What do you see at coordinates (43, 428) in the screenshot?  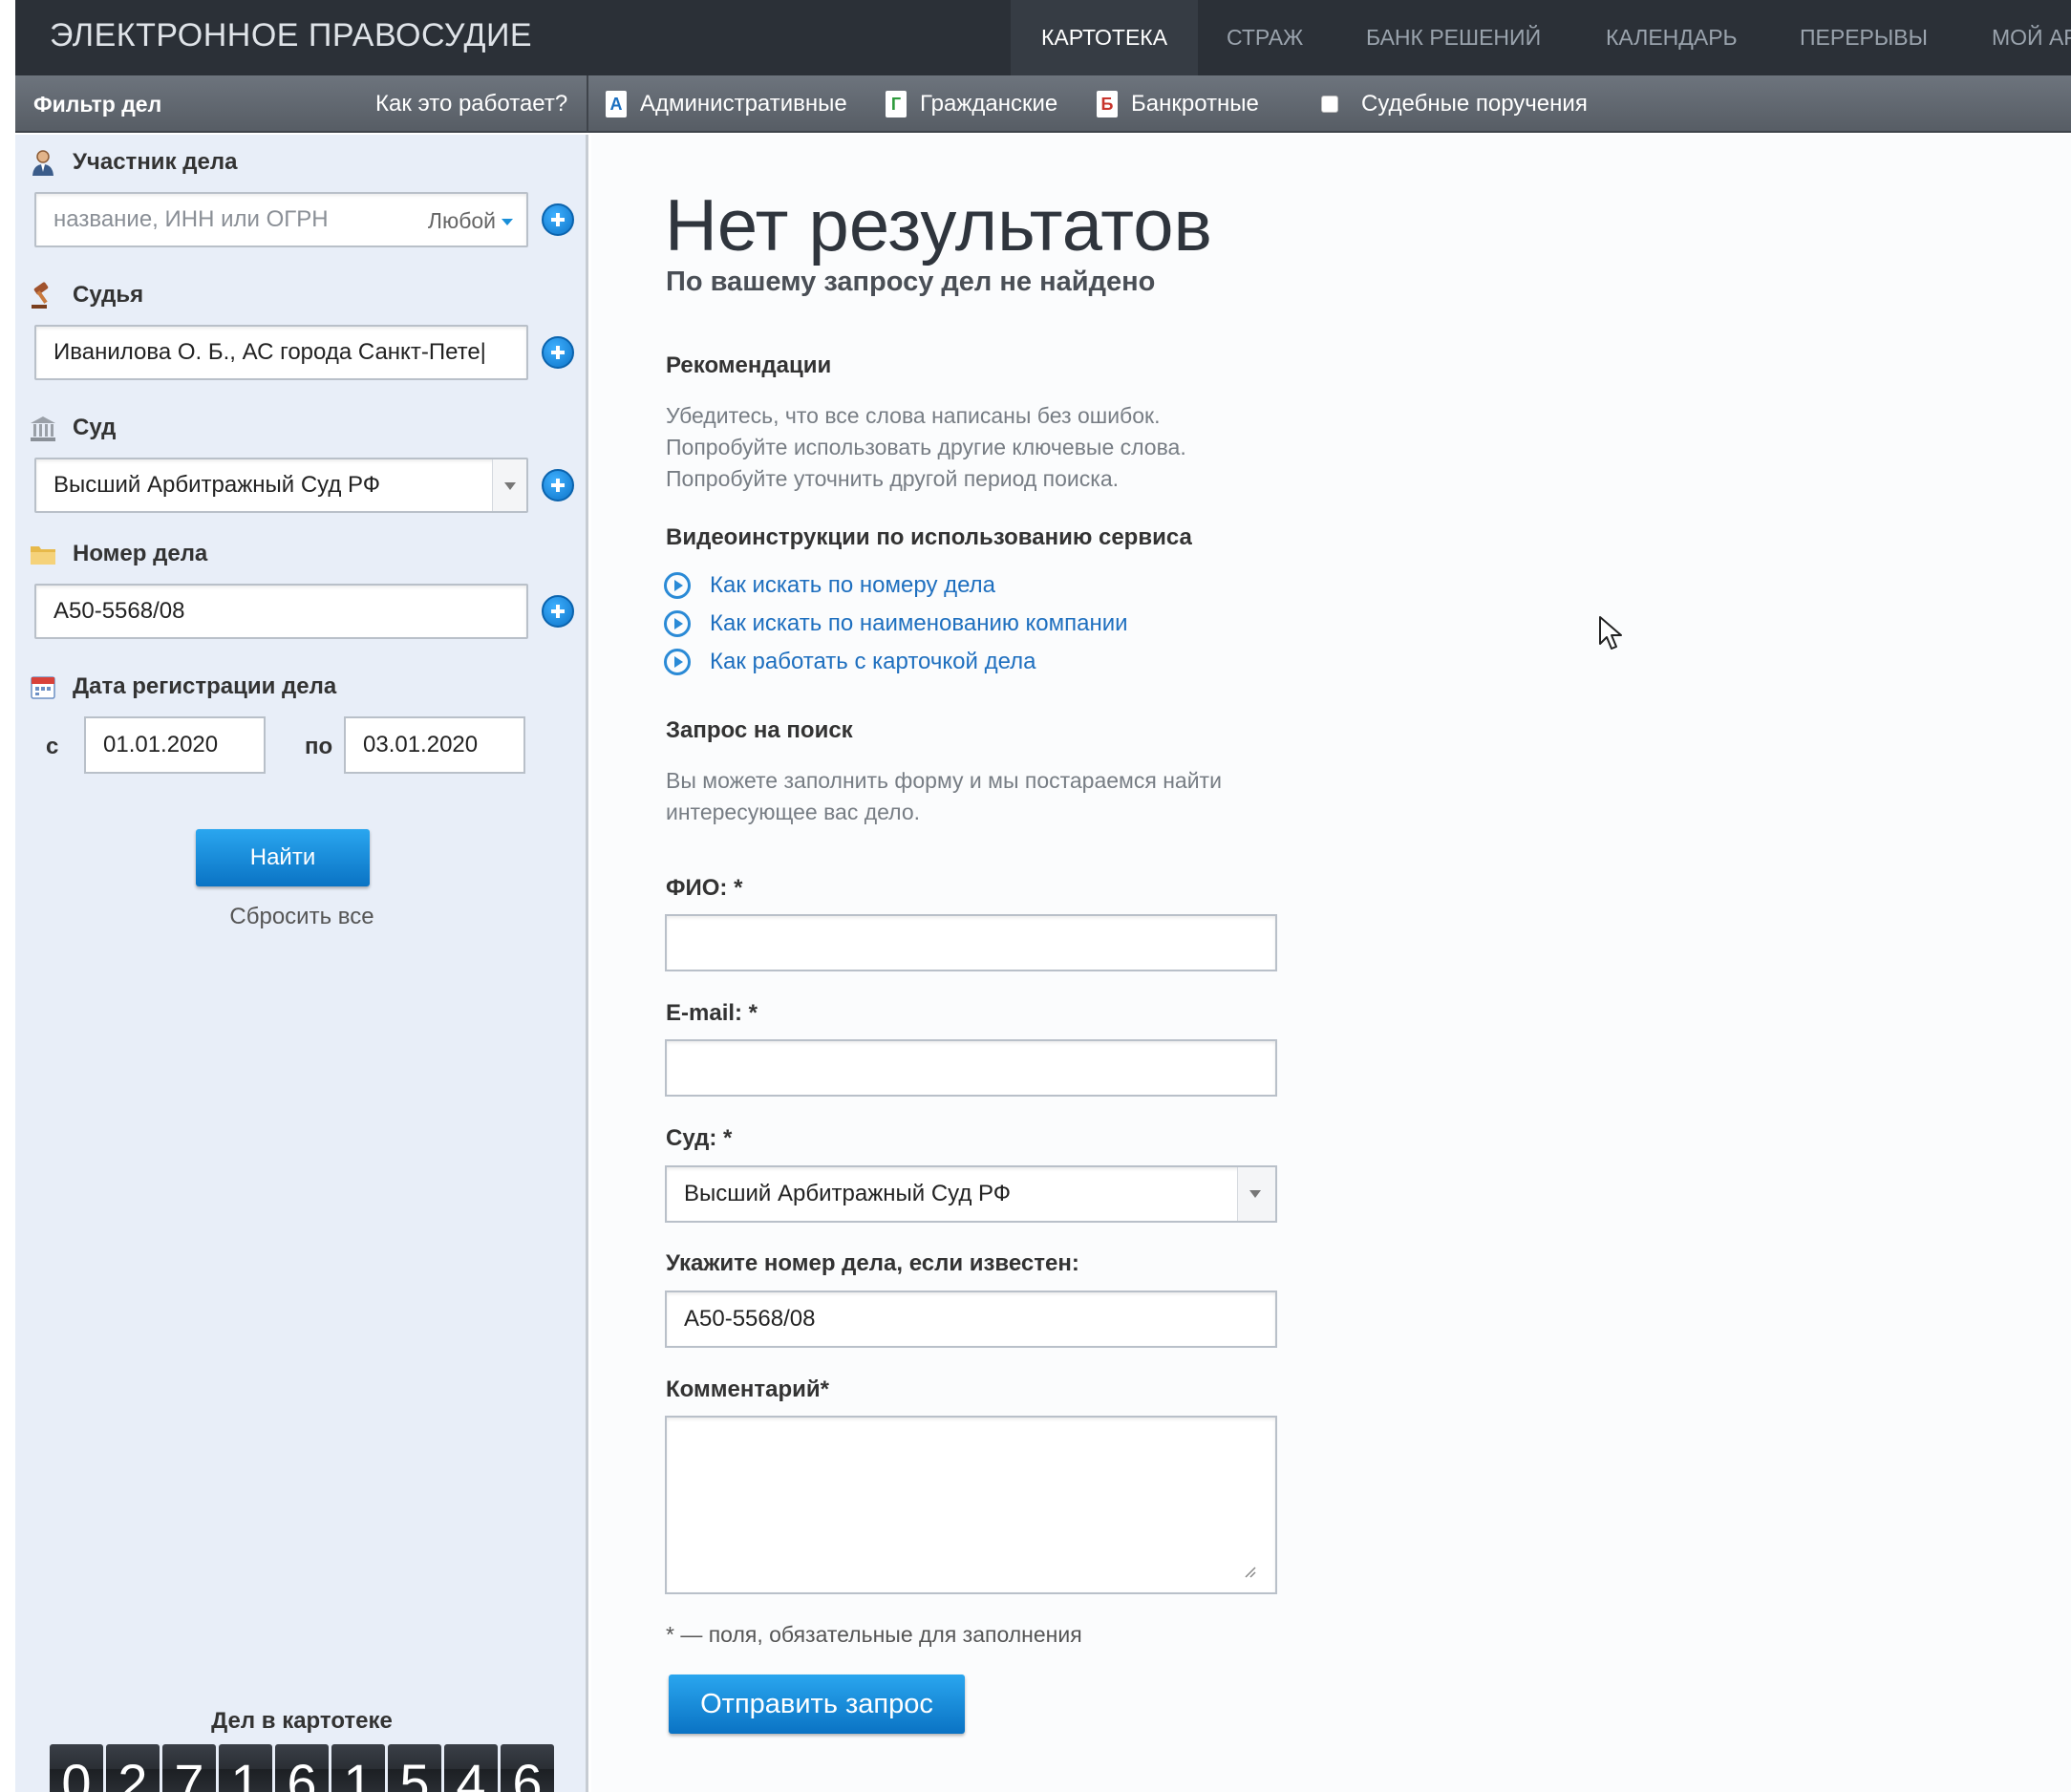 I see `courthouse-icon` at bounding box center [43, 428].